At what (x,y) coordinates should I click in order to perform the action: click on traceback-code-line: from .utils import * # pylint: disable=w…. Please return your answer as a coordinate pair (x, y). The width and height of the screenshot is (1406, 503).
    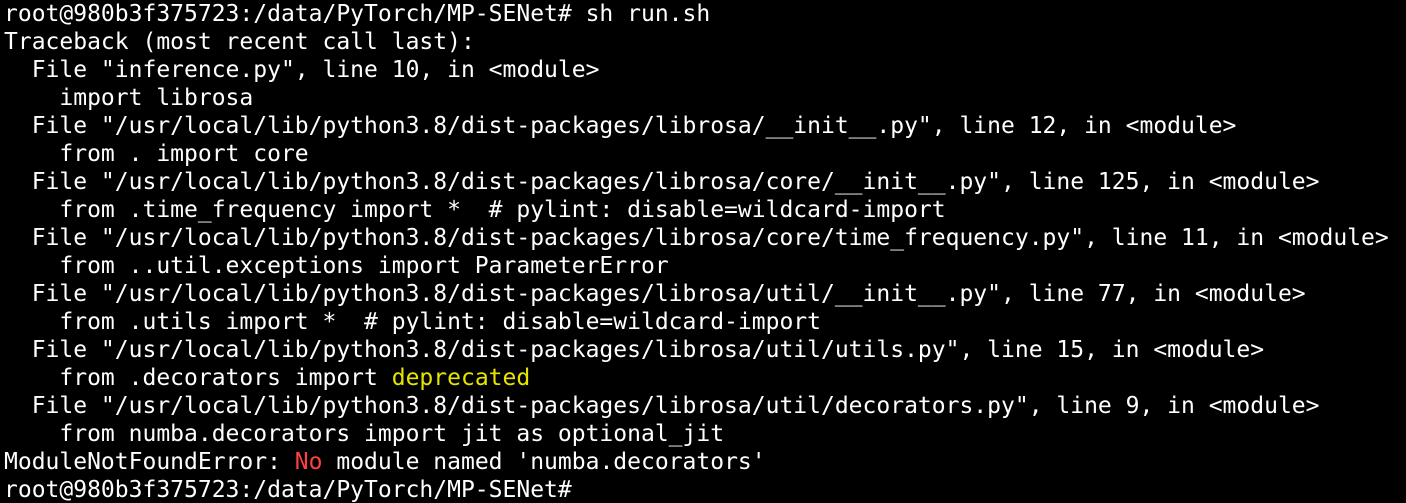
    Looking at the image, I should click on (412, 322).